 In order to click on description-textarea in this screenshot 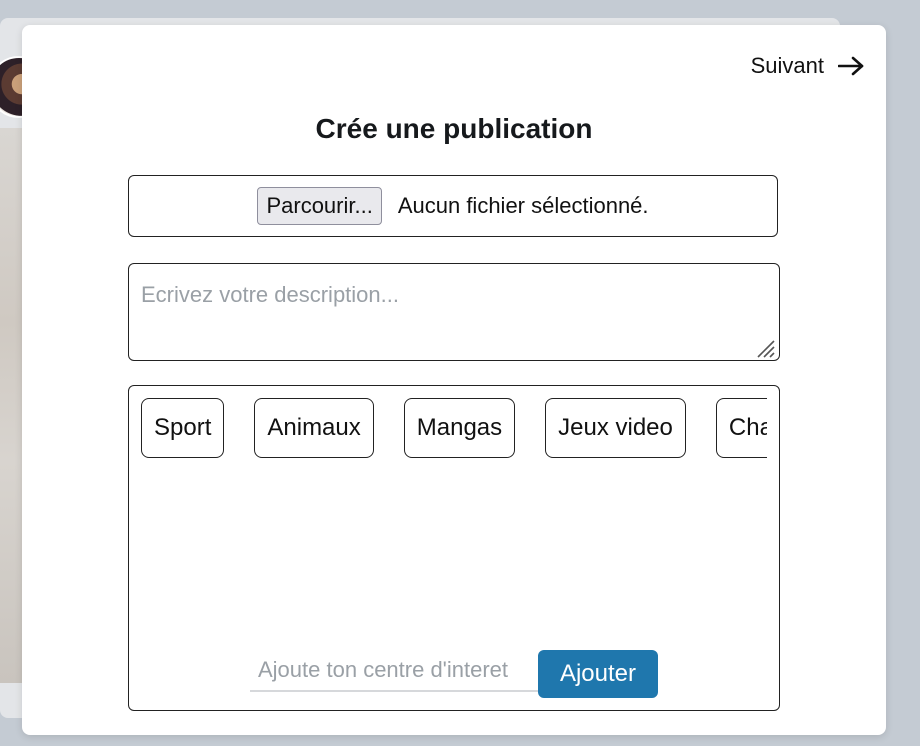, I will do `click(454, 312)`.